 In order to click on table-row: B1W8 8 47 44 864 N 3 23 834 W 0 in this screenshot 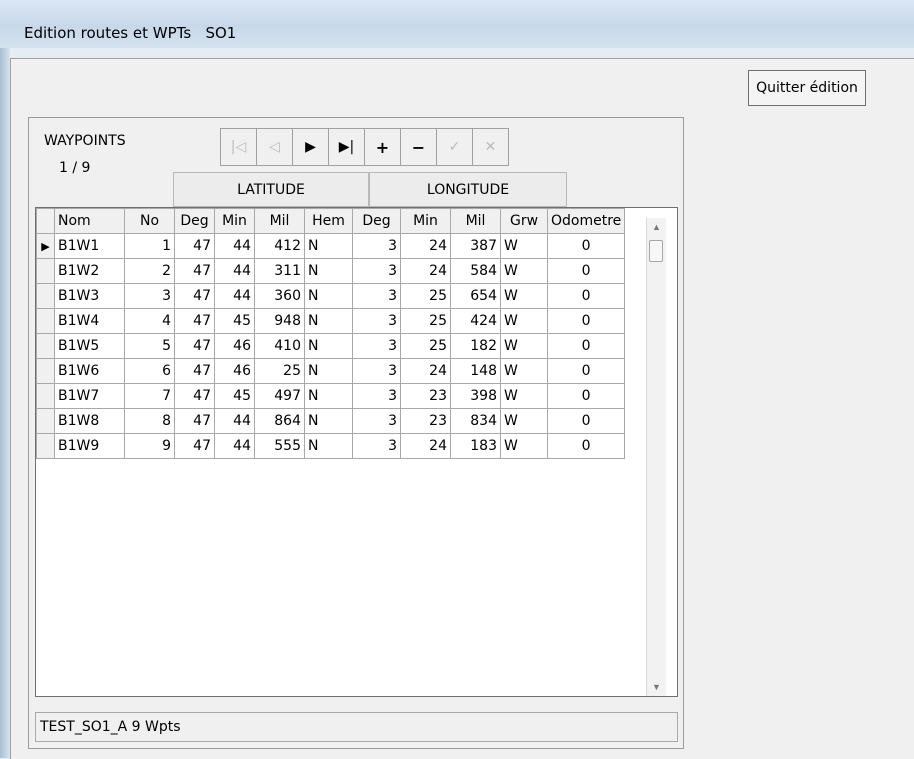, I will do `click(331, 421)`.